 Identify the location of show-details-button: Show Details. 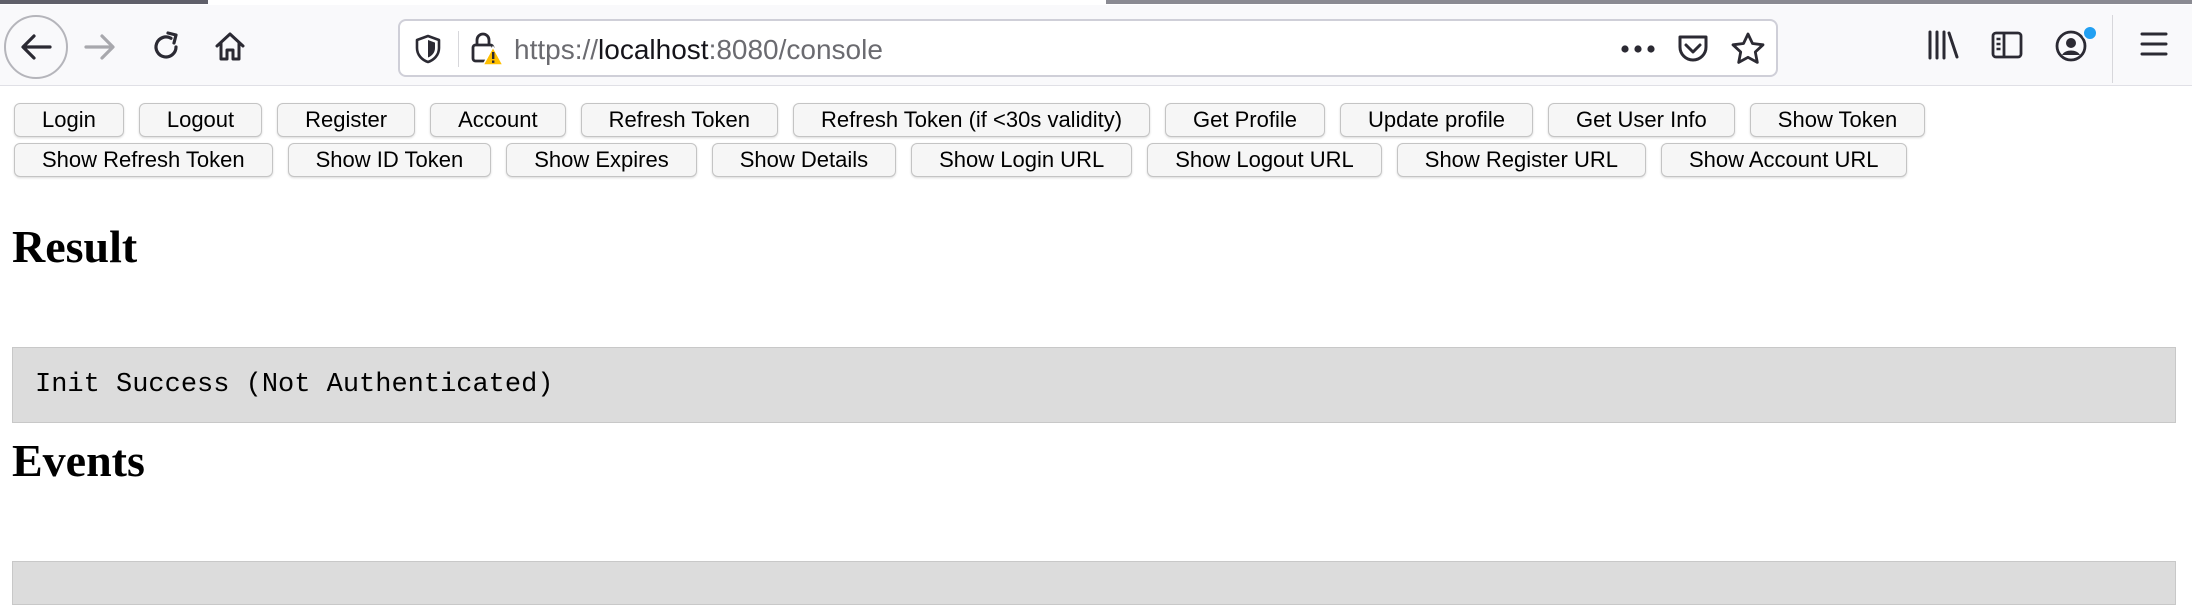
(804, 160).